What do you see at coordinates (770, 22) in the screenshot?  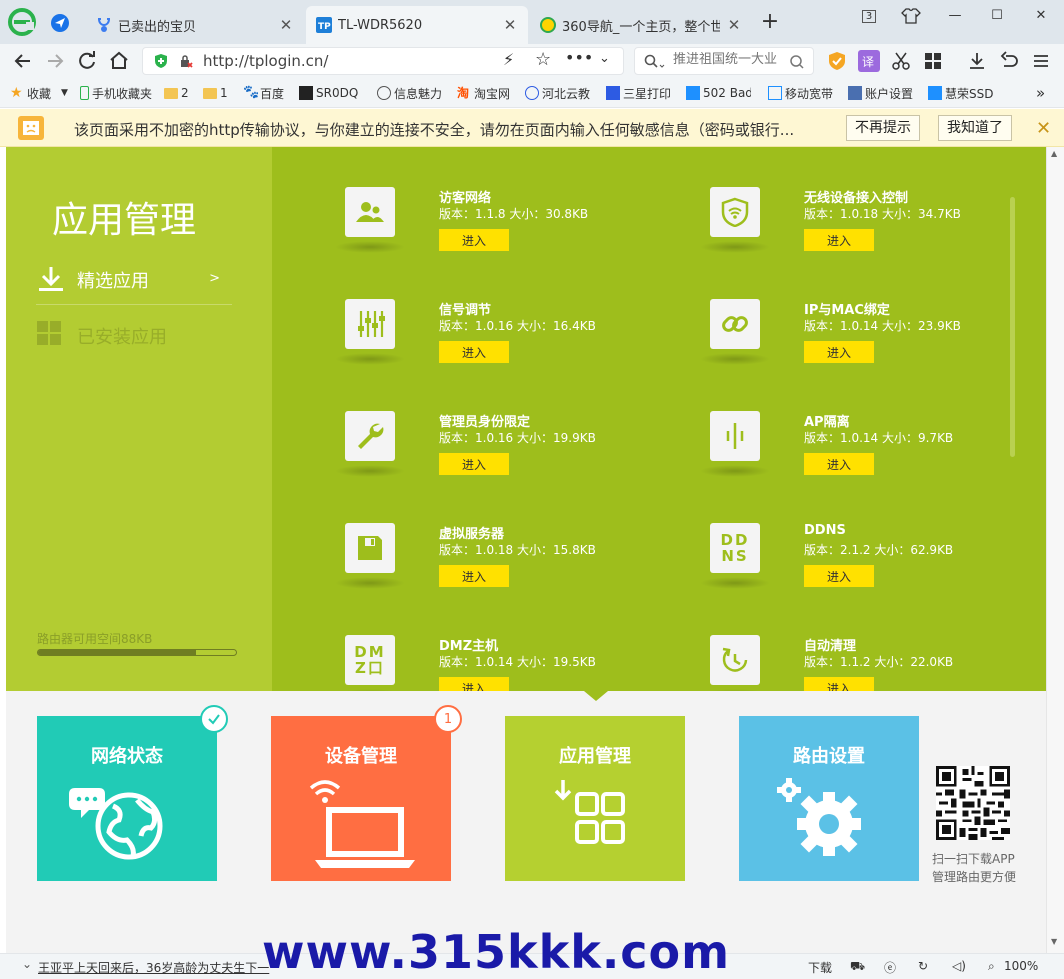 I see `new-tab-button: +` at bounding box center [770, 22].